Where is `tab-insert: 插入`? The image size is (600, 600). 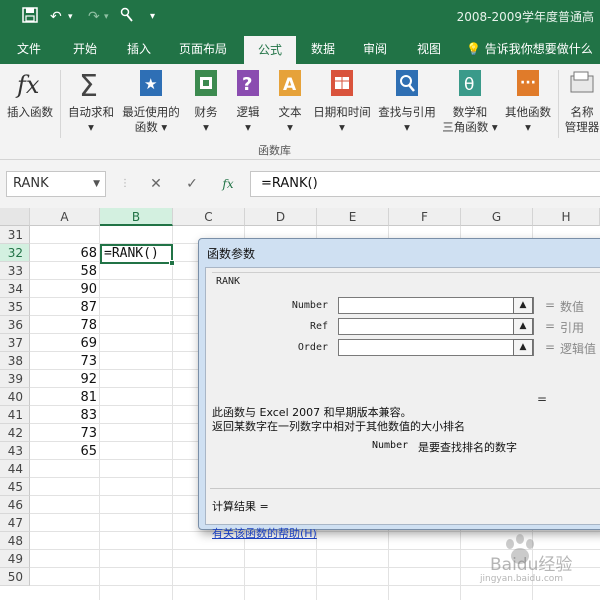 tab-insert: 插入 is located at coordinates (139, 49).